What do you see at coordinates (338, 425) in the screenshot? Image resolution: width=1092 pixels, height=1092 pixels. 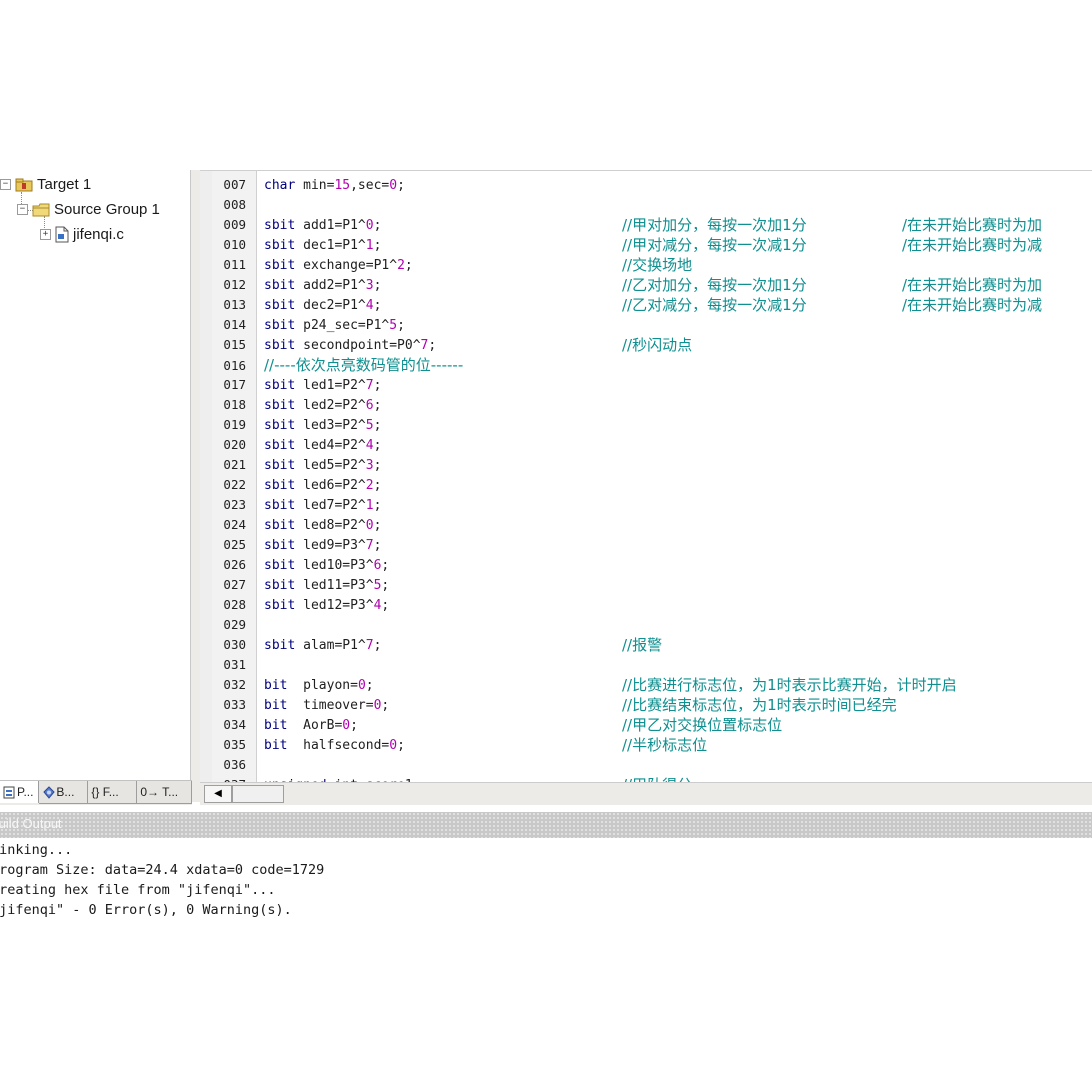 I see `code-text: led3=P2^5;` at bounding box center [338, 425].